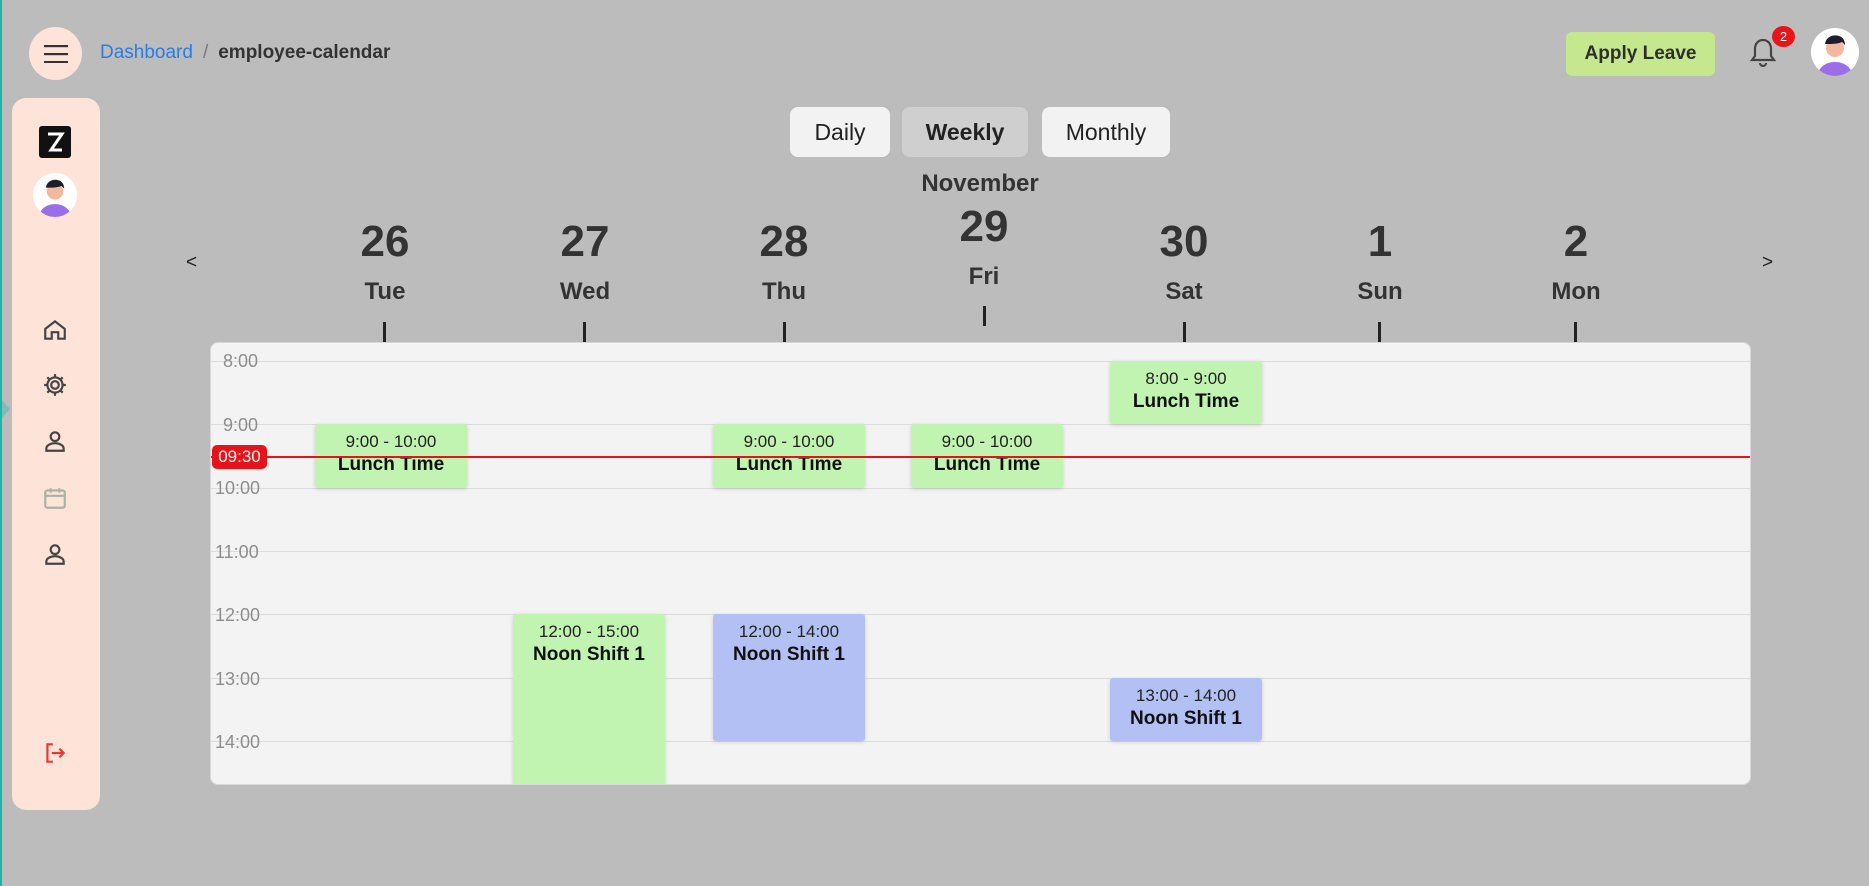  I want to click on hour-label: 13:00, so click(238, 679).